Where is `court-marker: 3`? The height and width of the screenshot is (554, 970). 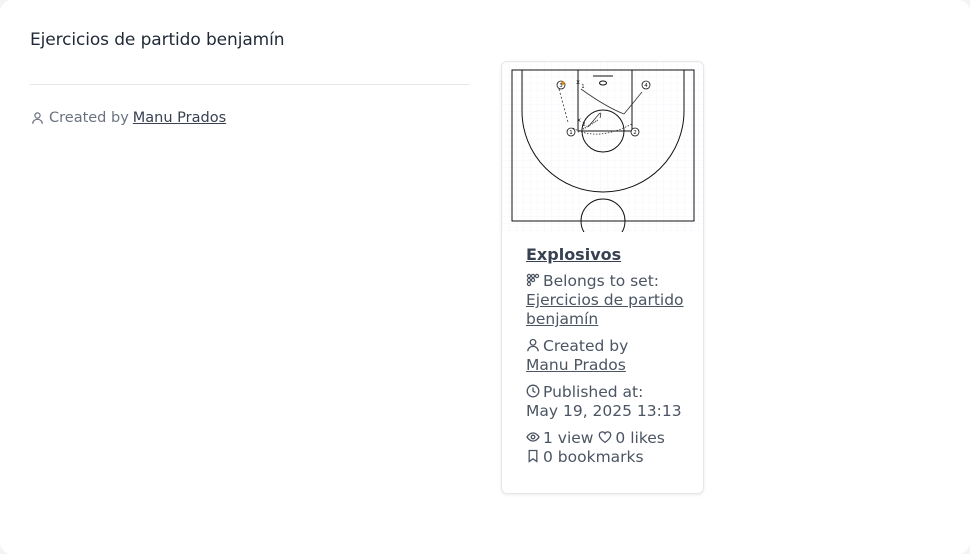 court-marker: 3 is located at coordinates (561, 86).